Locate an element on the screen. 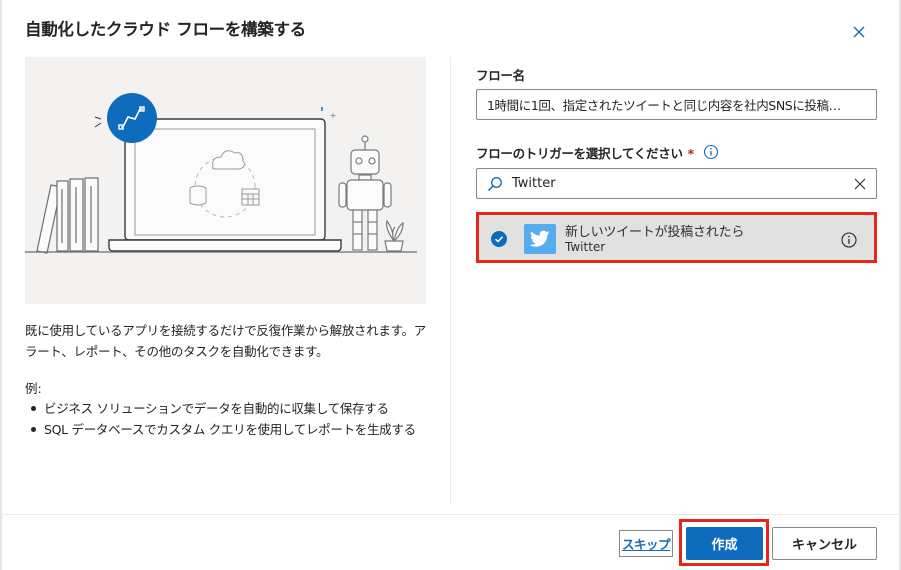 The width and height of the screenshot is (901, 570). skip-button: スキップ is located at coordinates (646, 543).